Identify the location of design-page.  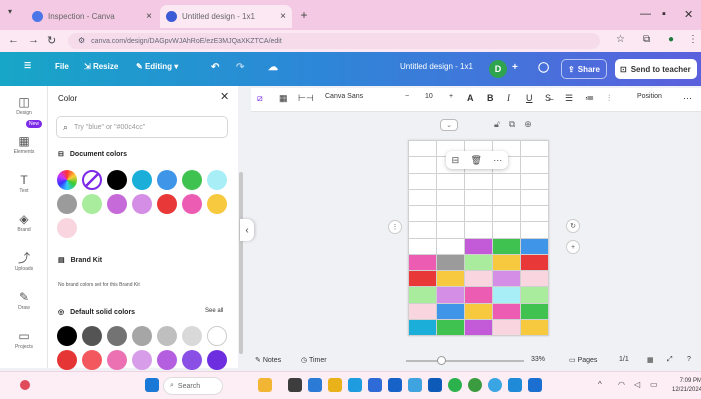
(478, 238).